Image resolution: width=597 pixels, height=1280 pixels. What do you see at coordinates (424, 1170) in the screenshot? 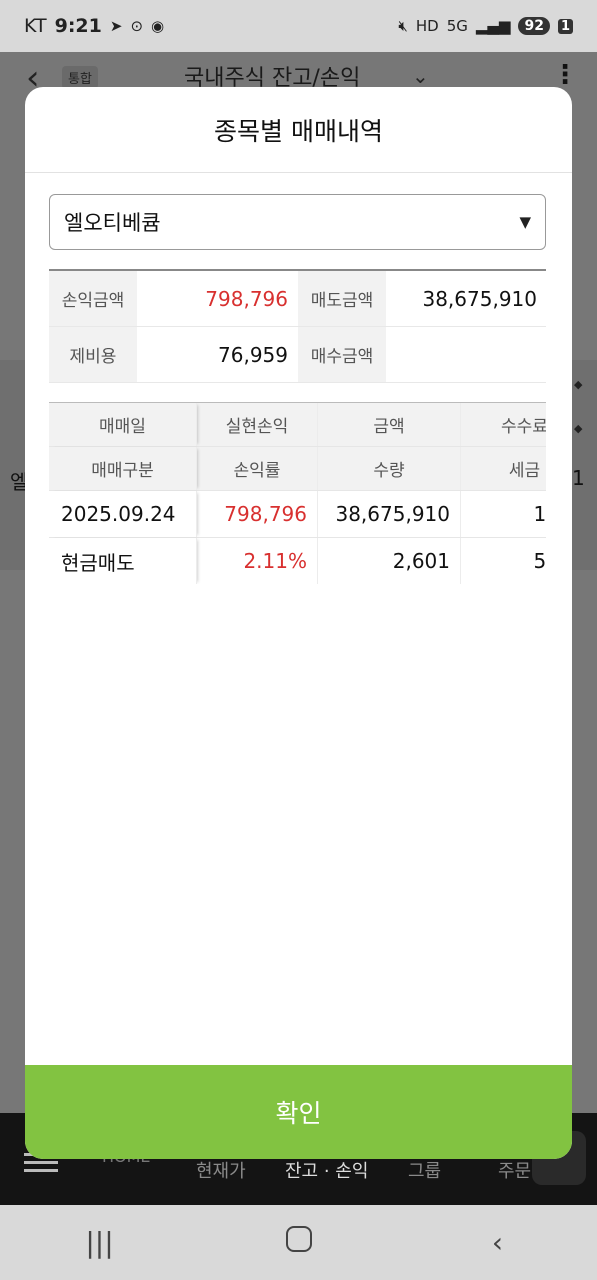
I see `nav-group: 그룹` at bounding box center [424, 1170].